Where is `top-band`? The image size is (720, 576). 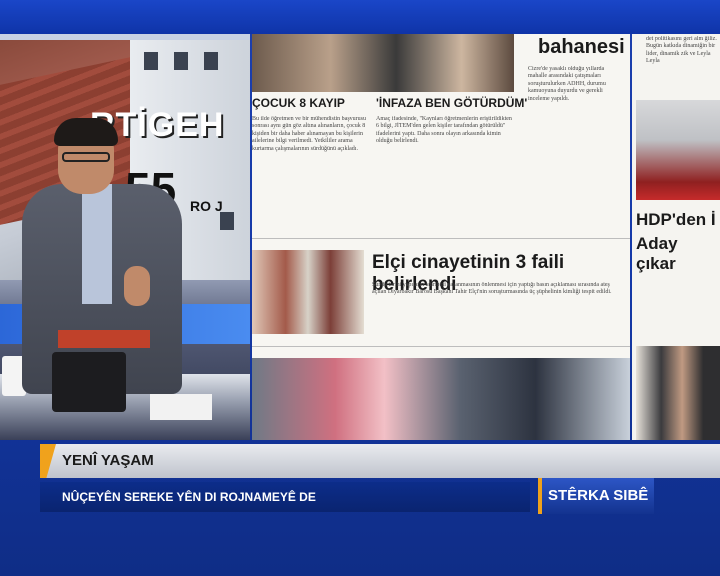
top-band is located at coordinates (360, 17).